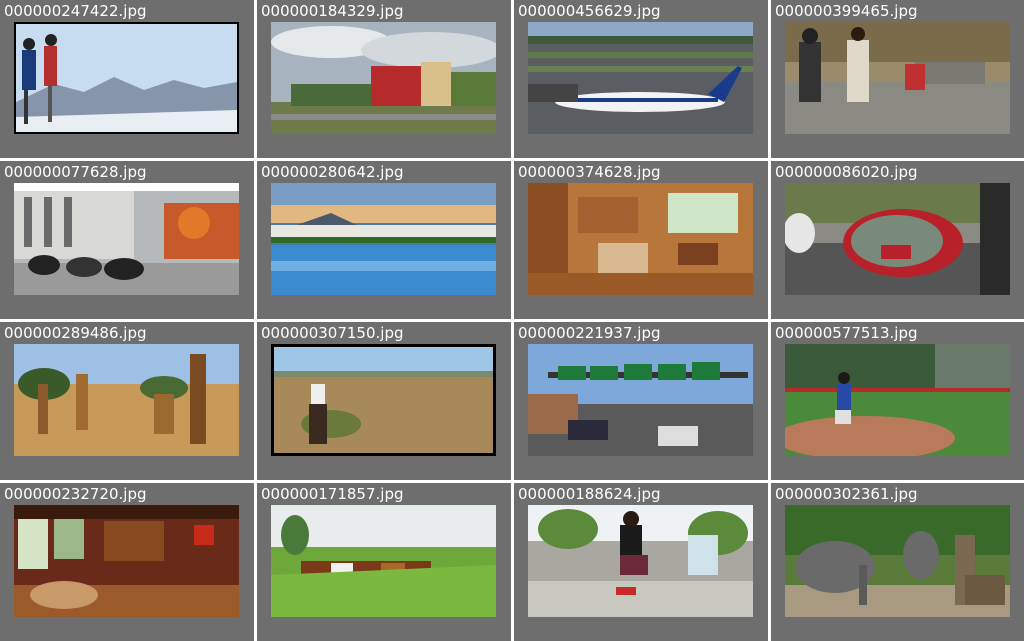 This screenshot has height=641, width=1024. I want to click on thumbnail-tile: 000000086020.jpg, so click(897, 240).